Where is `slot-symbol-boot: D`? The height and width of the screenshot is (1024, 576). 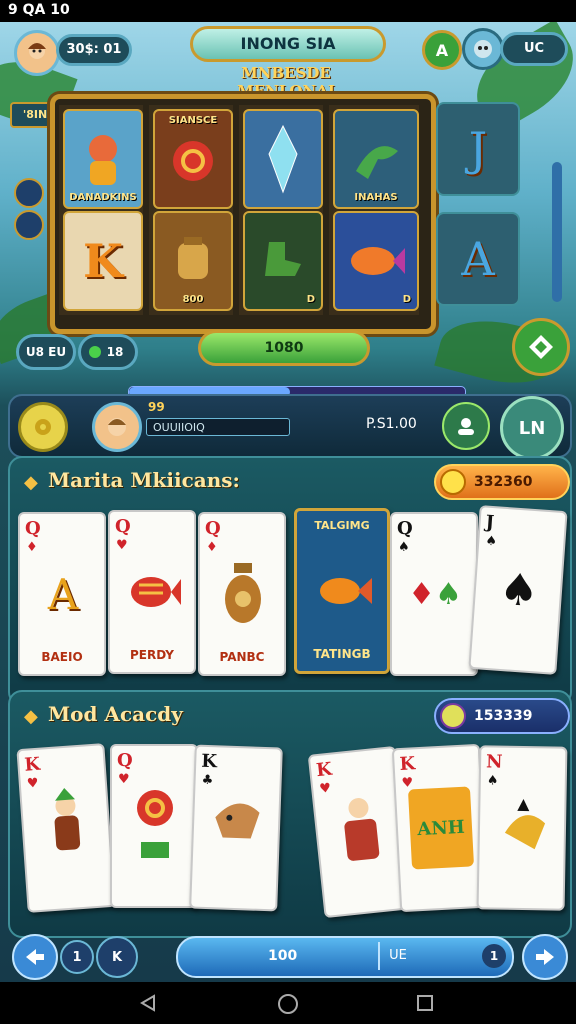 slot-symbol-boot: D is located at coordinates (283, 261).